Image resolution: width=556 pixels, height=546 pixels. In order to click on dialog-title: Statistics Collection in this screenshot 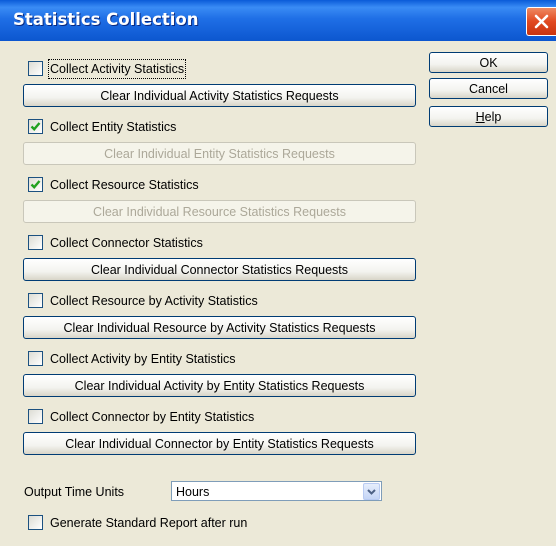, I will do `click(106, 19)`.